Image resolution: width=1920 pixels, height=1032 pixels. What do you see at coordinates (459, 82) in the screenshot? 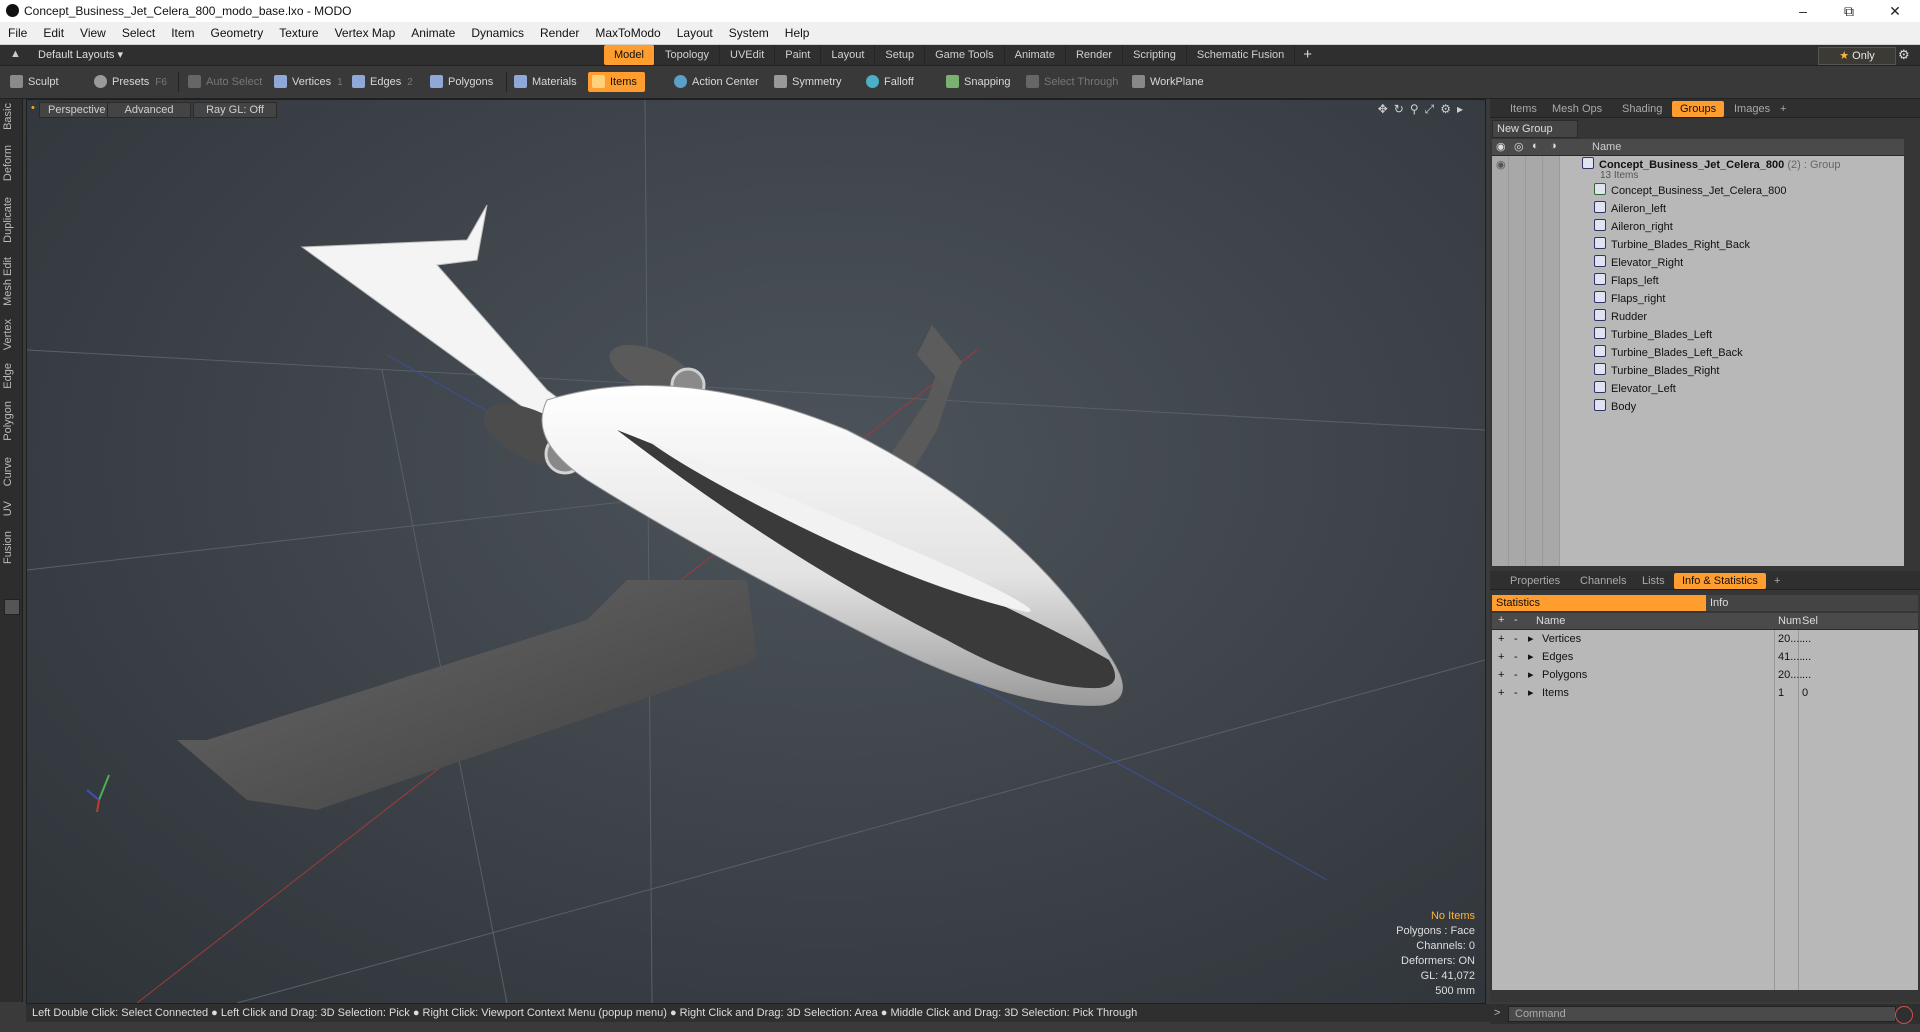
I see `polygons-button: Polygons` at bounding box center [459, 82].